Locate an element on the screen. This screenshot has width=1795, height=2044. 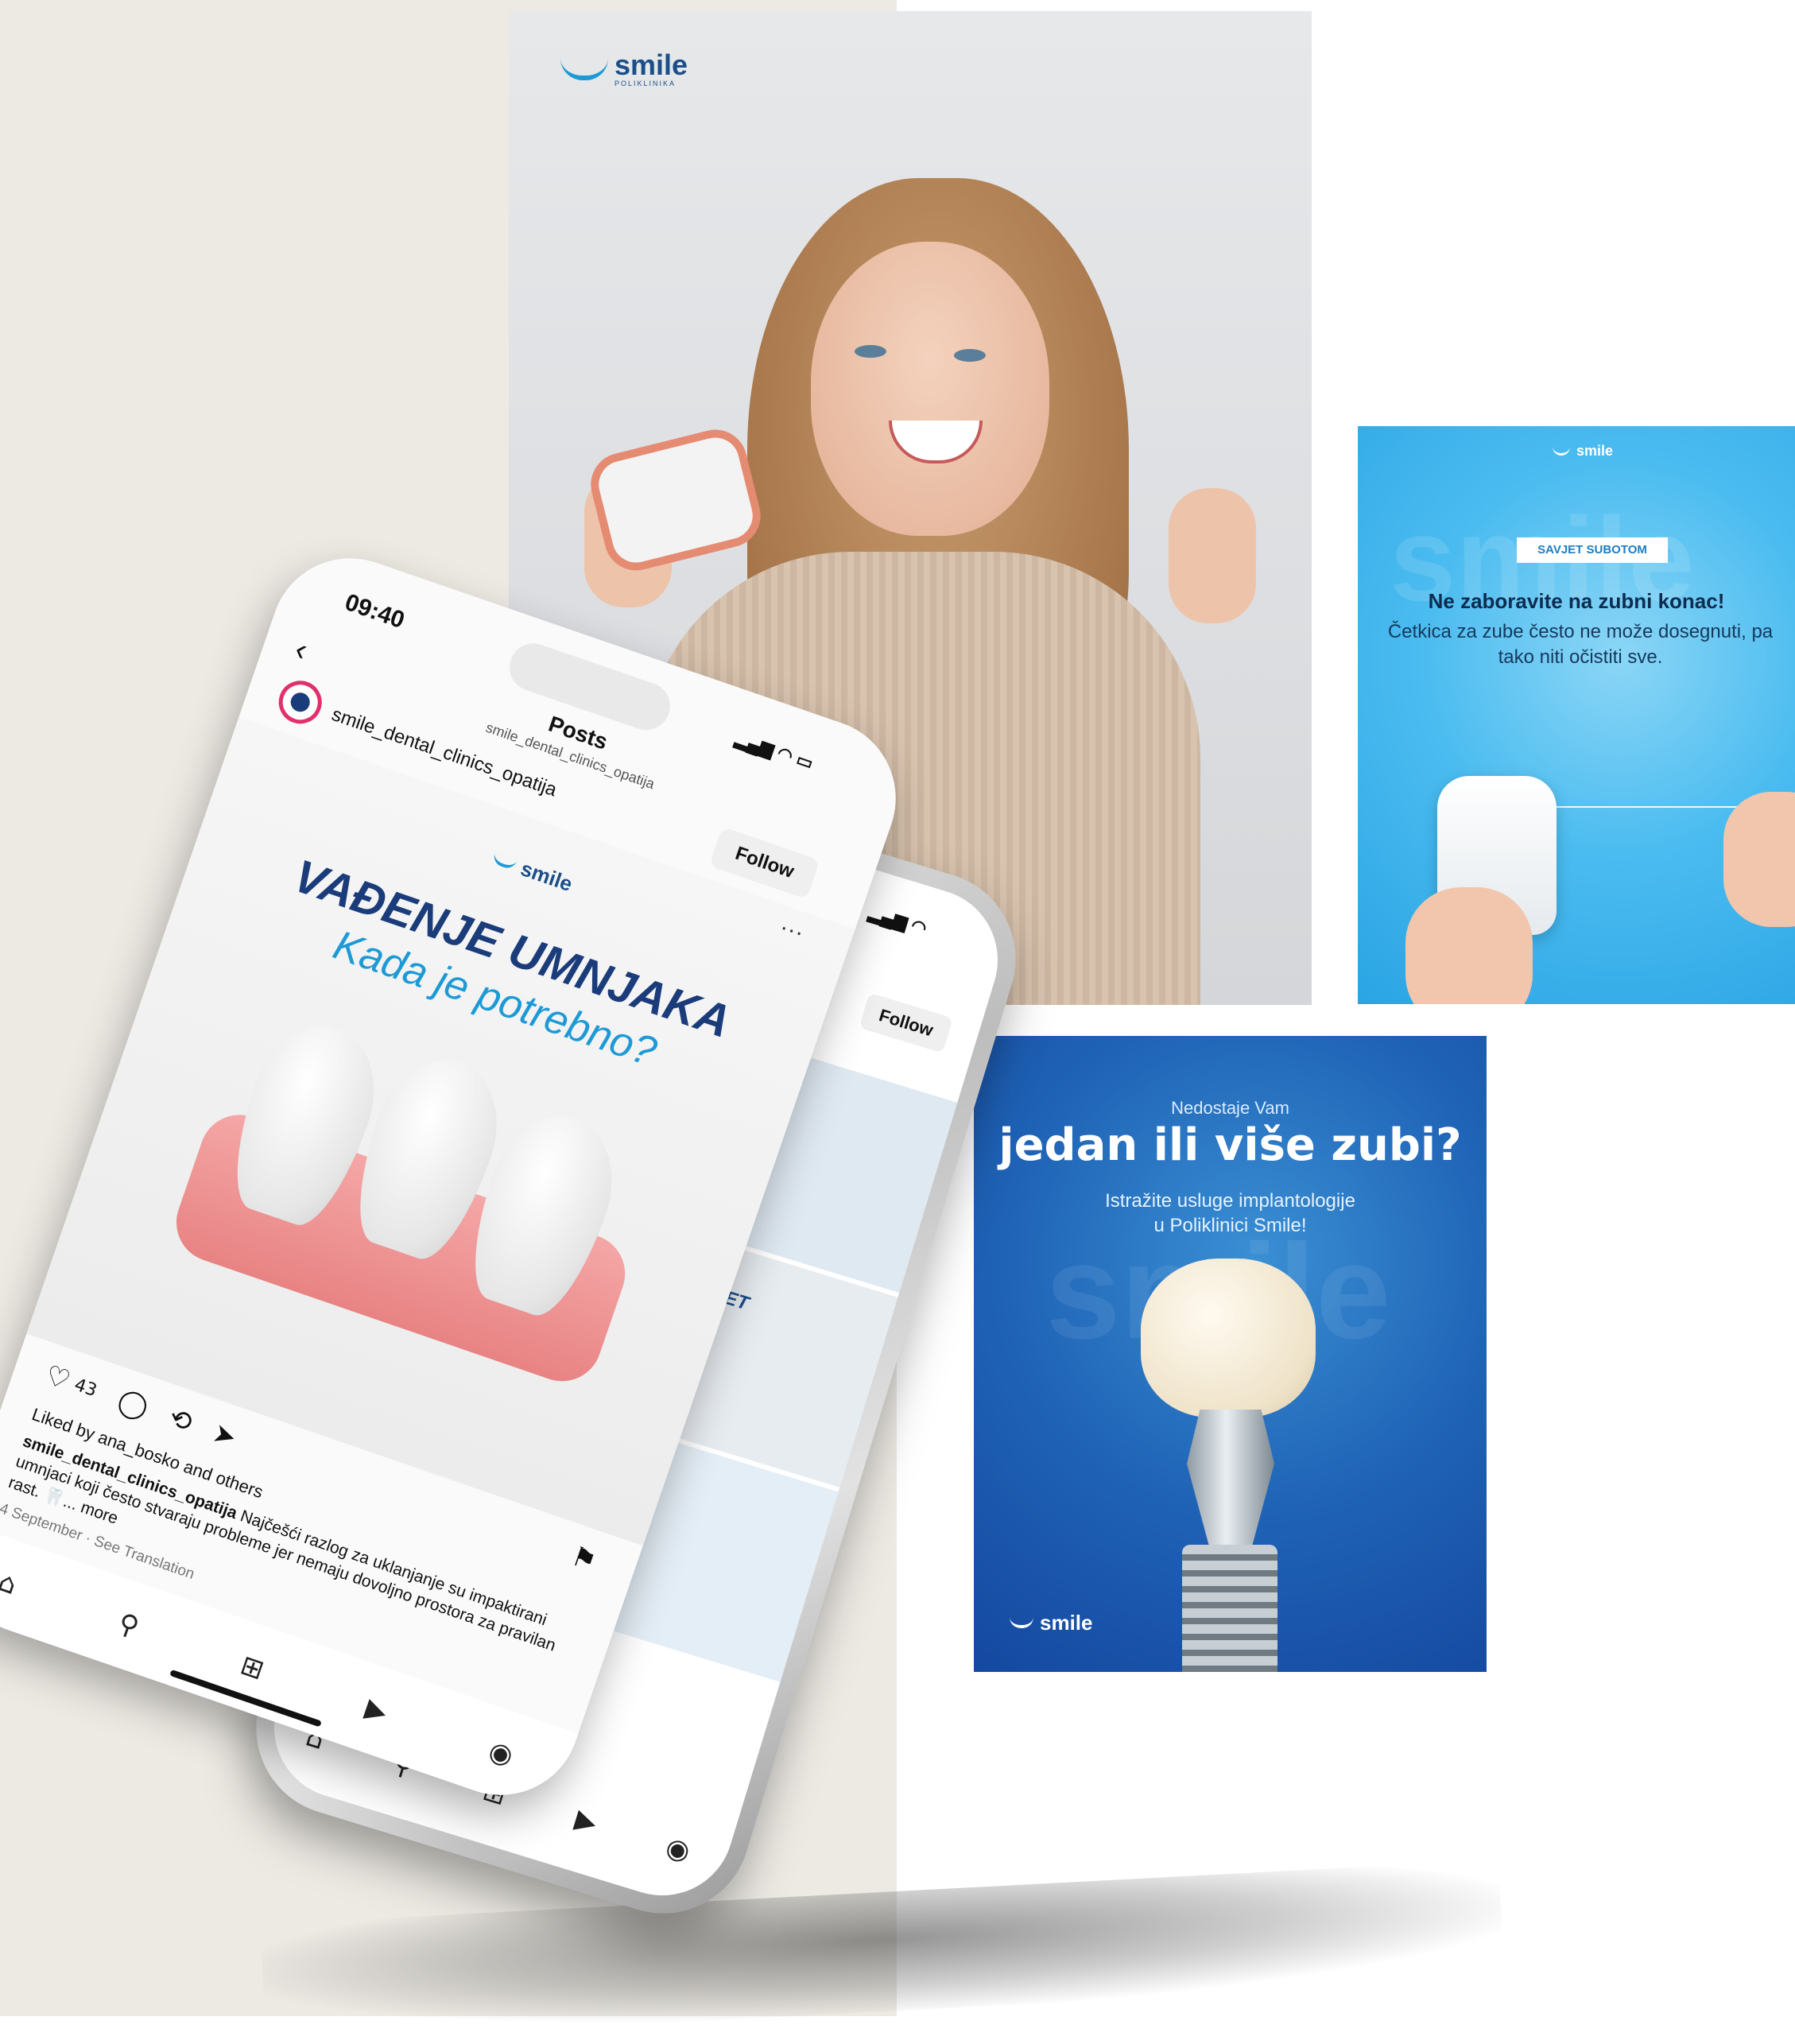
floss-ad-title: Ne zaboravite na zubni konac! is located at coordinates (1577, 601).